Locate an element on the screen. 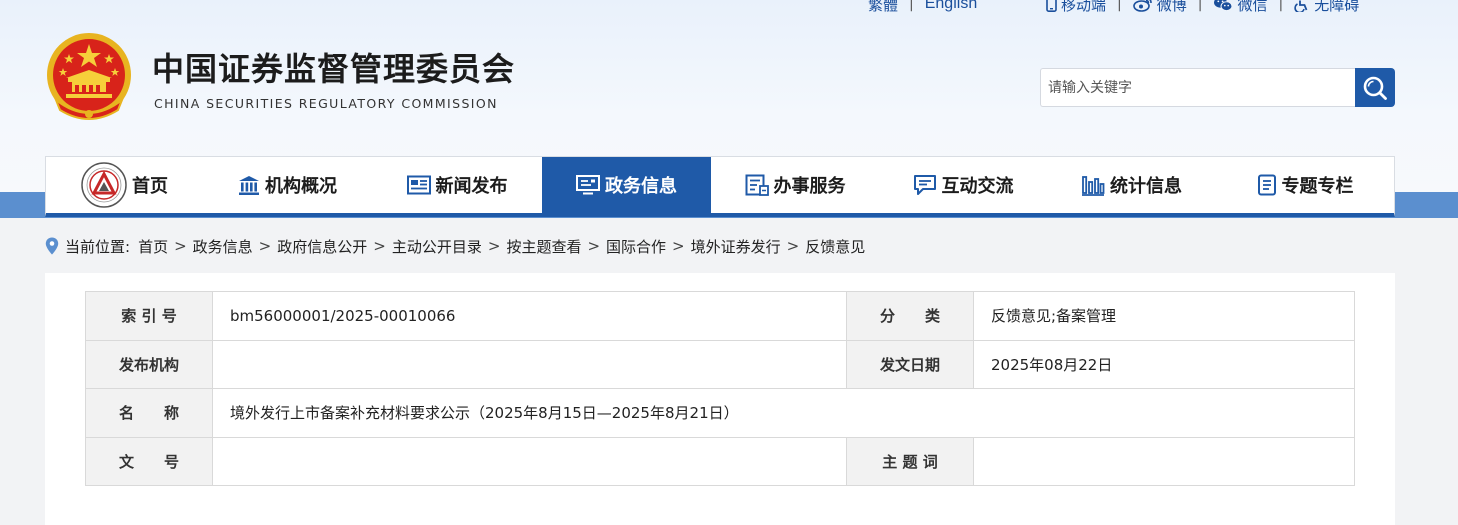 The height and width of the screenshot is (525, 1458). weibo-label: 微博 is located at coordinates (1171, 7).